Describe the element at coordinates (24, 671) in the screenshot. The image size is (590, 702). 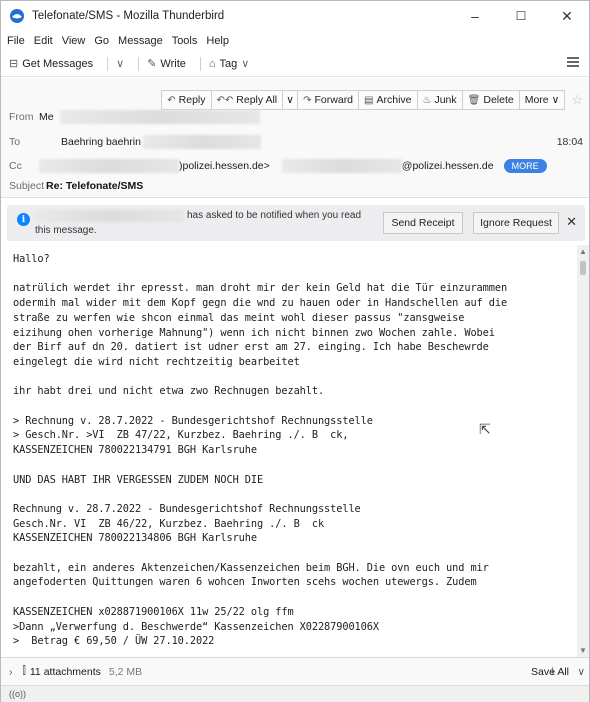
I see `paperclip-icon: ⫿` at that location.